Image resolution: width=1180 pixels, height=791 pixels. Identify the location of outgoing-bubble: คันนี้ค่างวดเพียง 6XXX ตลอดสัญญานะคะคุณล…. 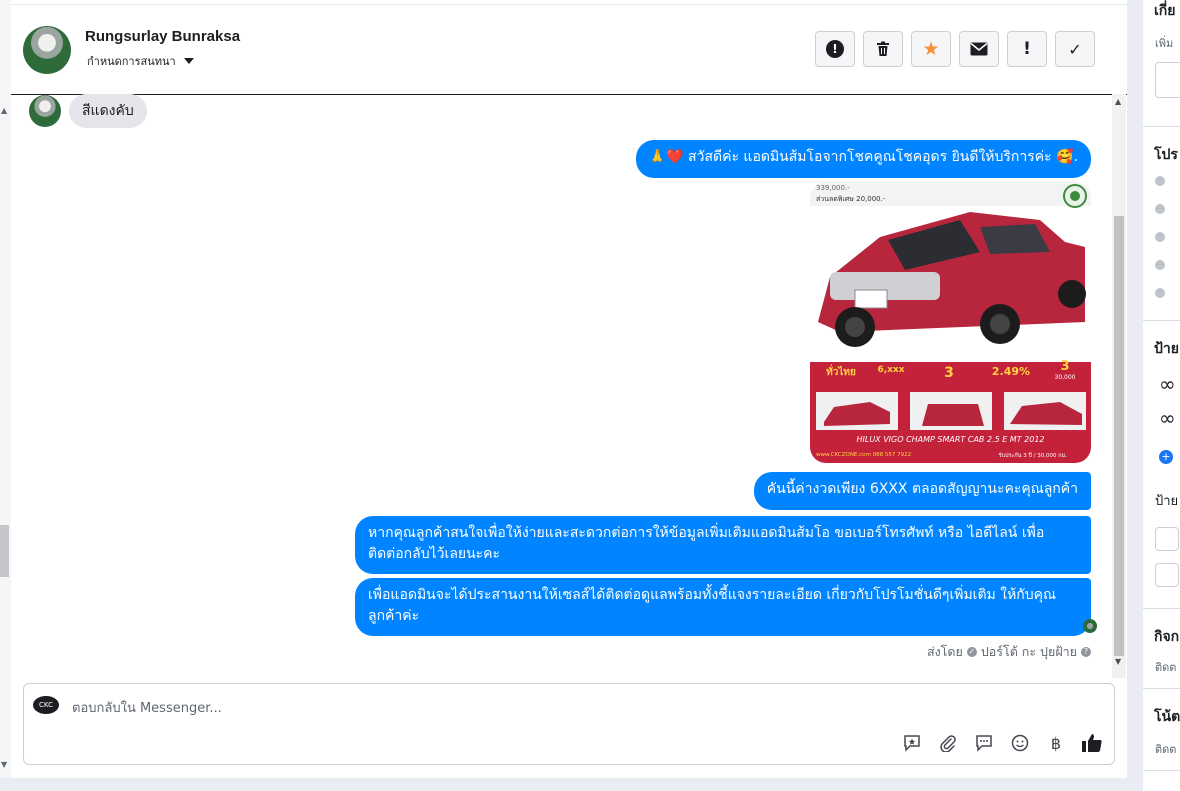
(922, 491).